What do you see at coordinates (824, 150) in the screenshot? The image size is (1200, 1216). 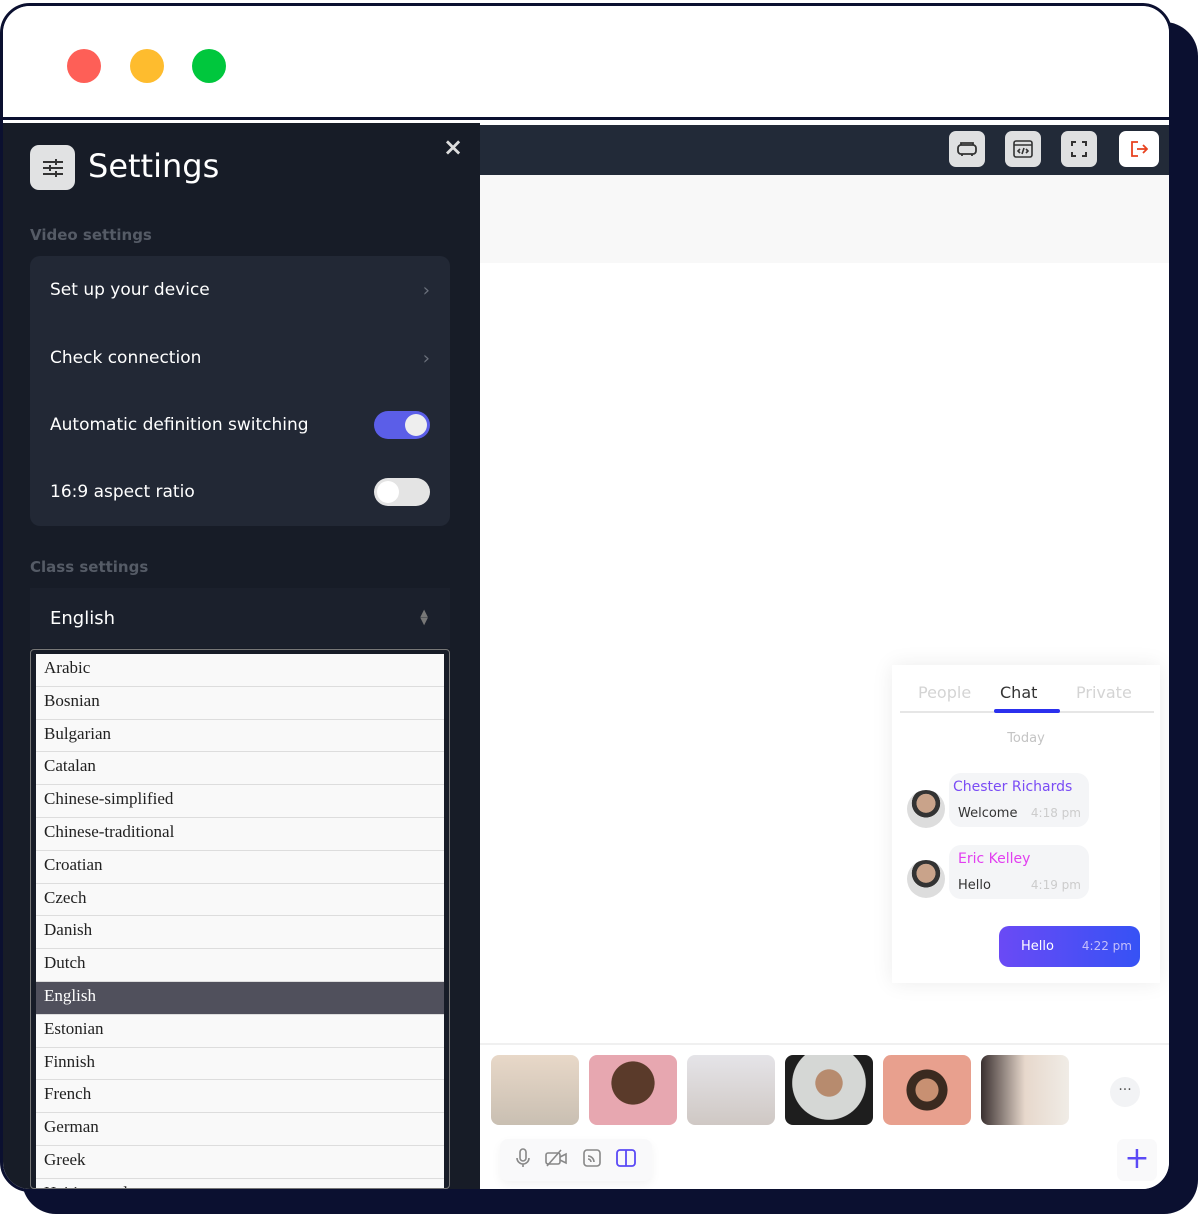 I see `top-toolbar` at bounding box center [824, 150].